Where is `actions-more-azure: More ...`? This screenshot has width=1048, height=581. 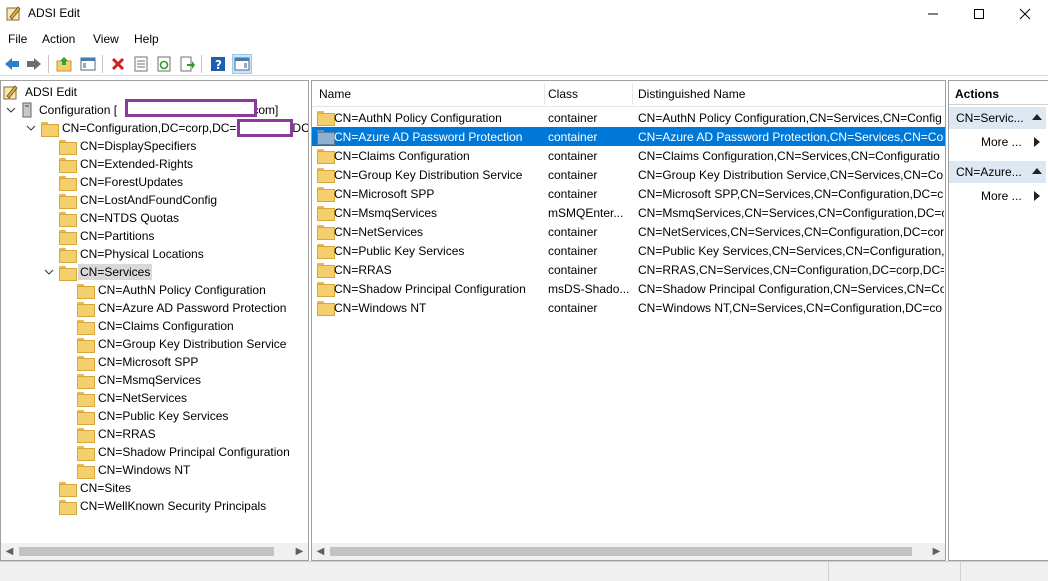 actions-more-azure: More ... is located at coordinates (1010, 196).